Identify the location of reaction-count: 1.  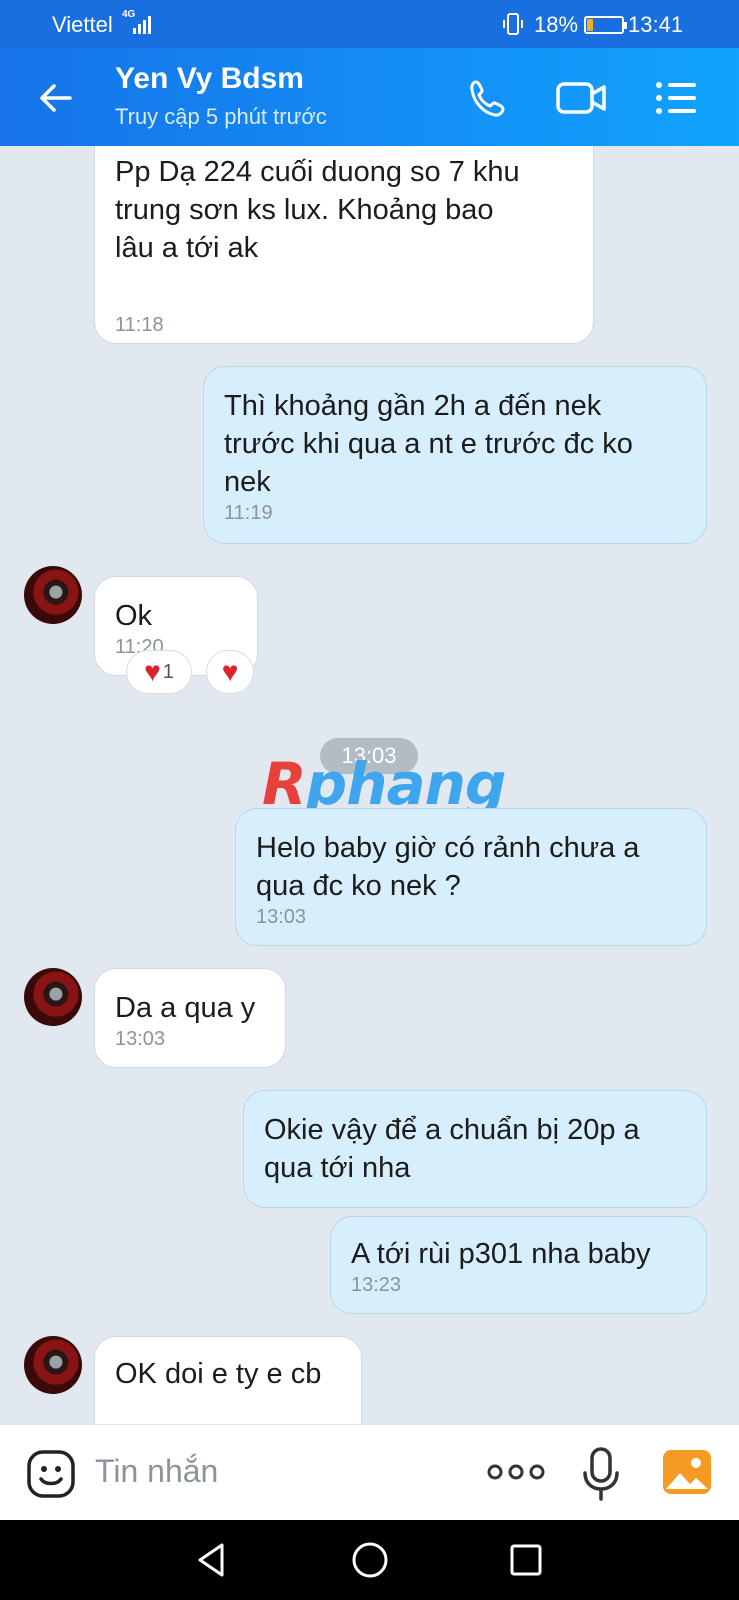
(168, 671).